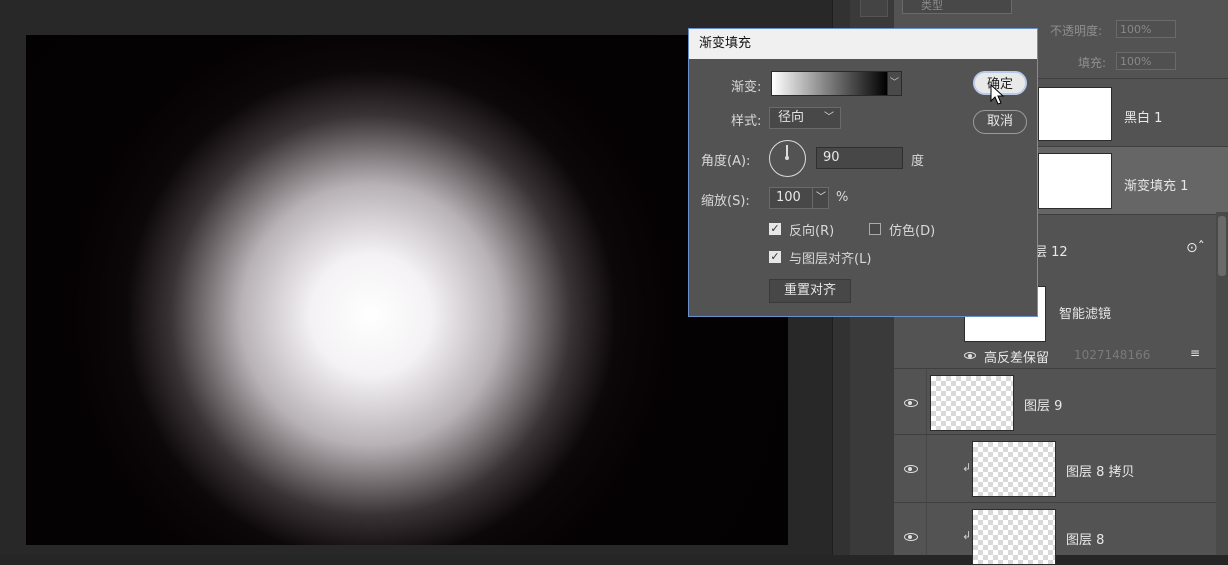  I want to click on scale-input: 100 ﹀, so click(799, 198).